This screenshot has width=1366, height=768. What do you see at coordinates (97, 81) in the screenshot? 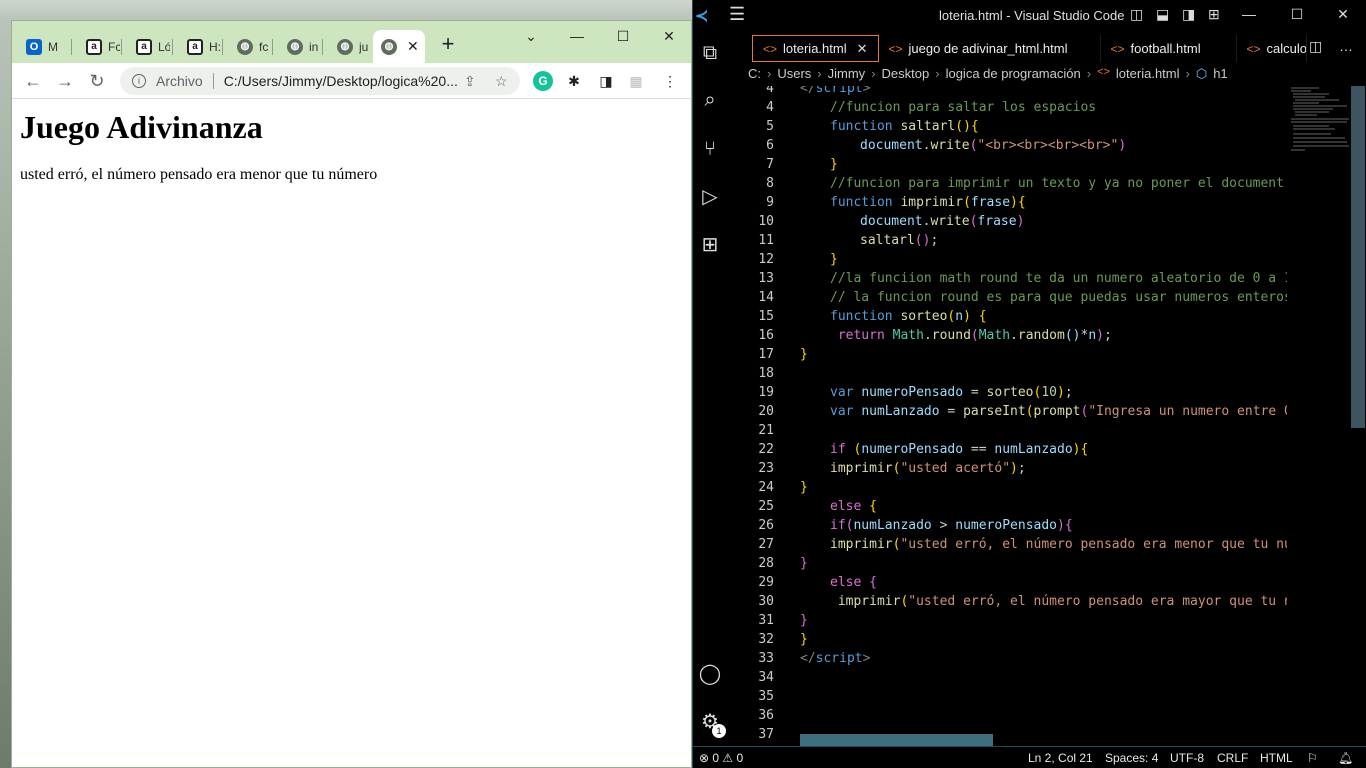
I see `reload-button: ↻` at bounding box center [97, 81].